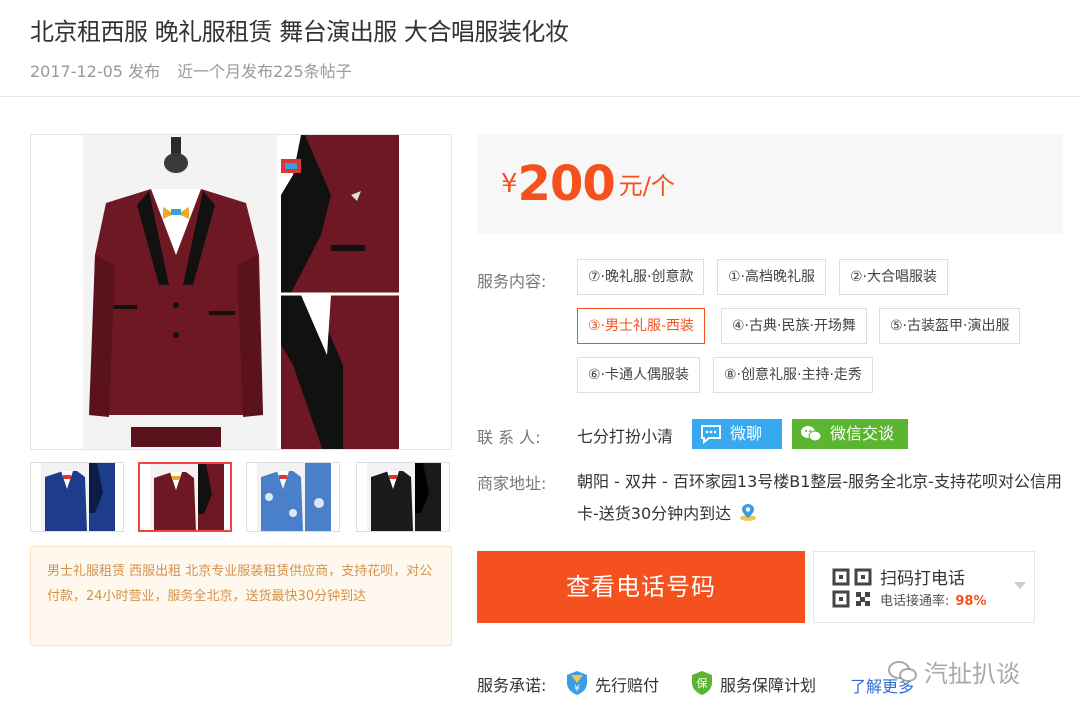 This screenshot has height=720, width=1080. I want to click on suit-full-view, so click(181, 292).